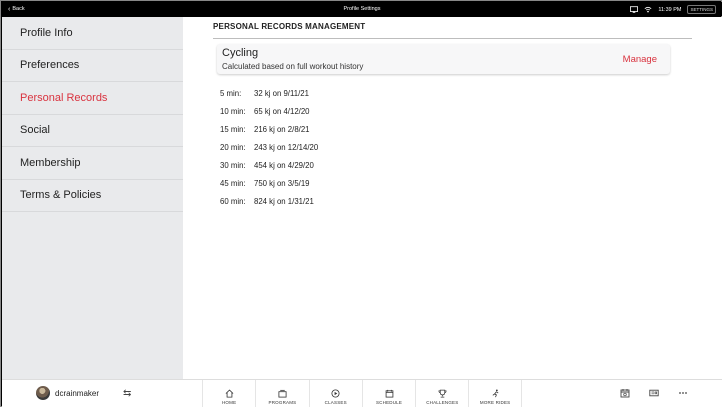 The height and width of the screenshot is (407, 722). I want to click on user-profile-button: dcrainmaker, so click(67, 393).